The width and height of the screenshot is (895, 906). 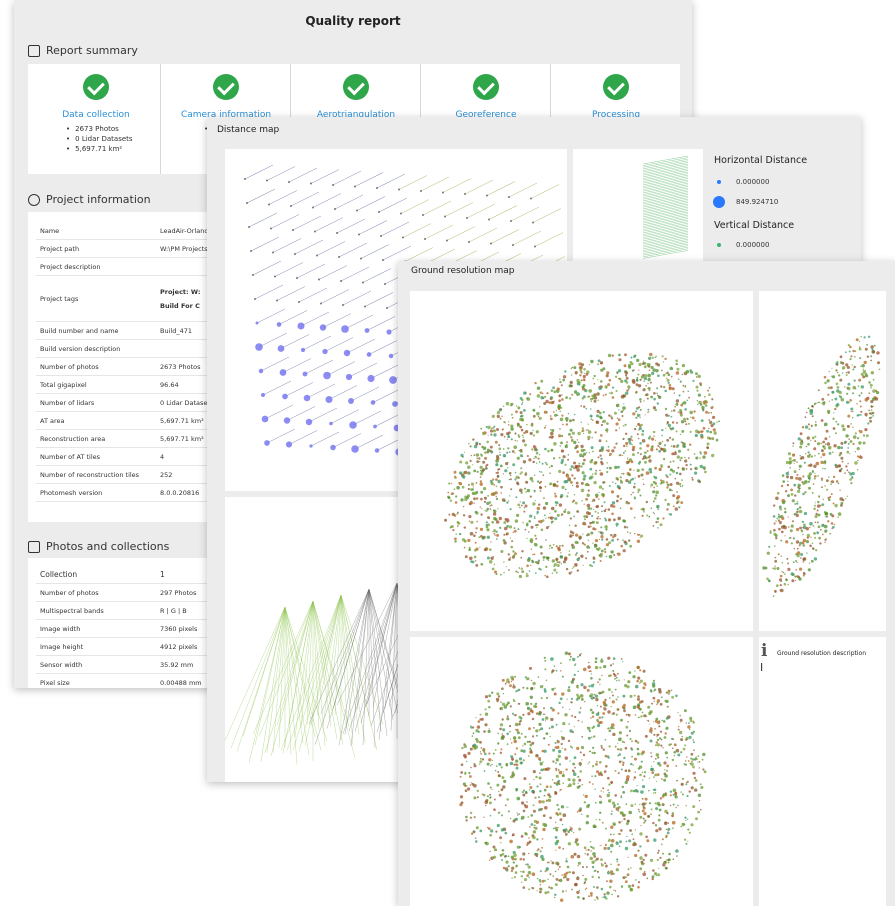 I want to click on document-icon, so click(x=34, y=50).